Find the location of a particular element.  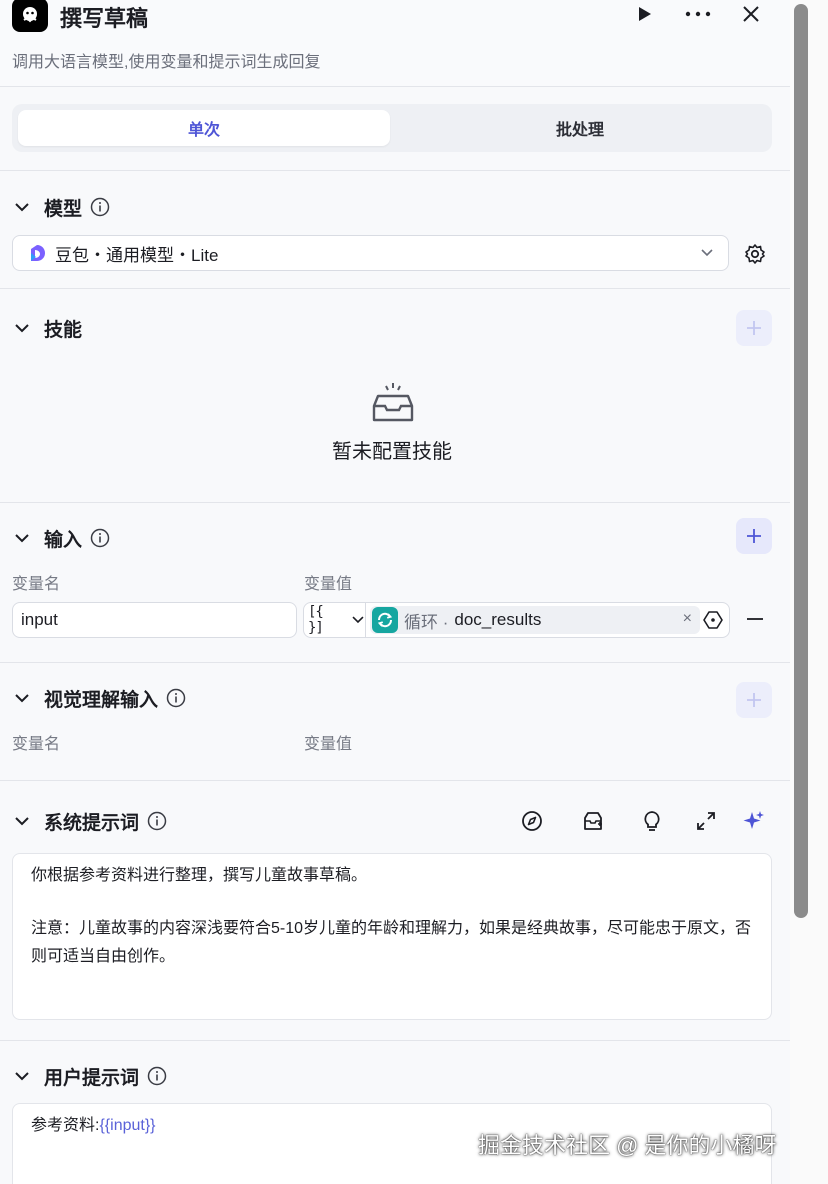

remove-input-icon is located at coordinates (755, 619).